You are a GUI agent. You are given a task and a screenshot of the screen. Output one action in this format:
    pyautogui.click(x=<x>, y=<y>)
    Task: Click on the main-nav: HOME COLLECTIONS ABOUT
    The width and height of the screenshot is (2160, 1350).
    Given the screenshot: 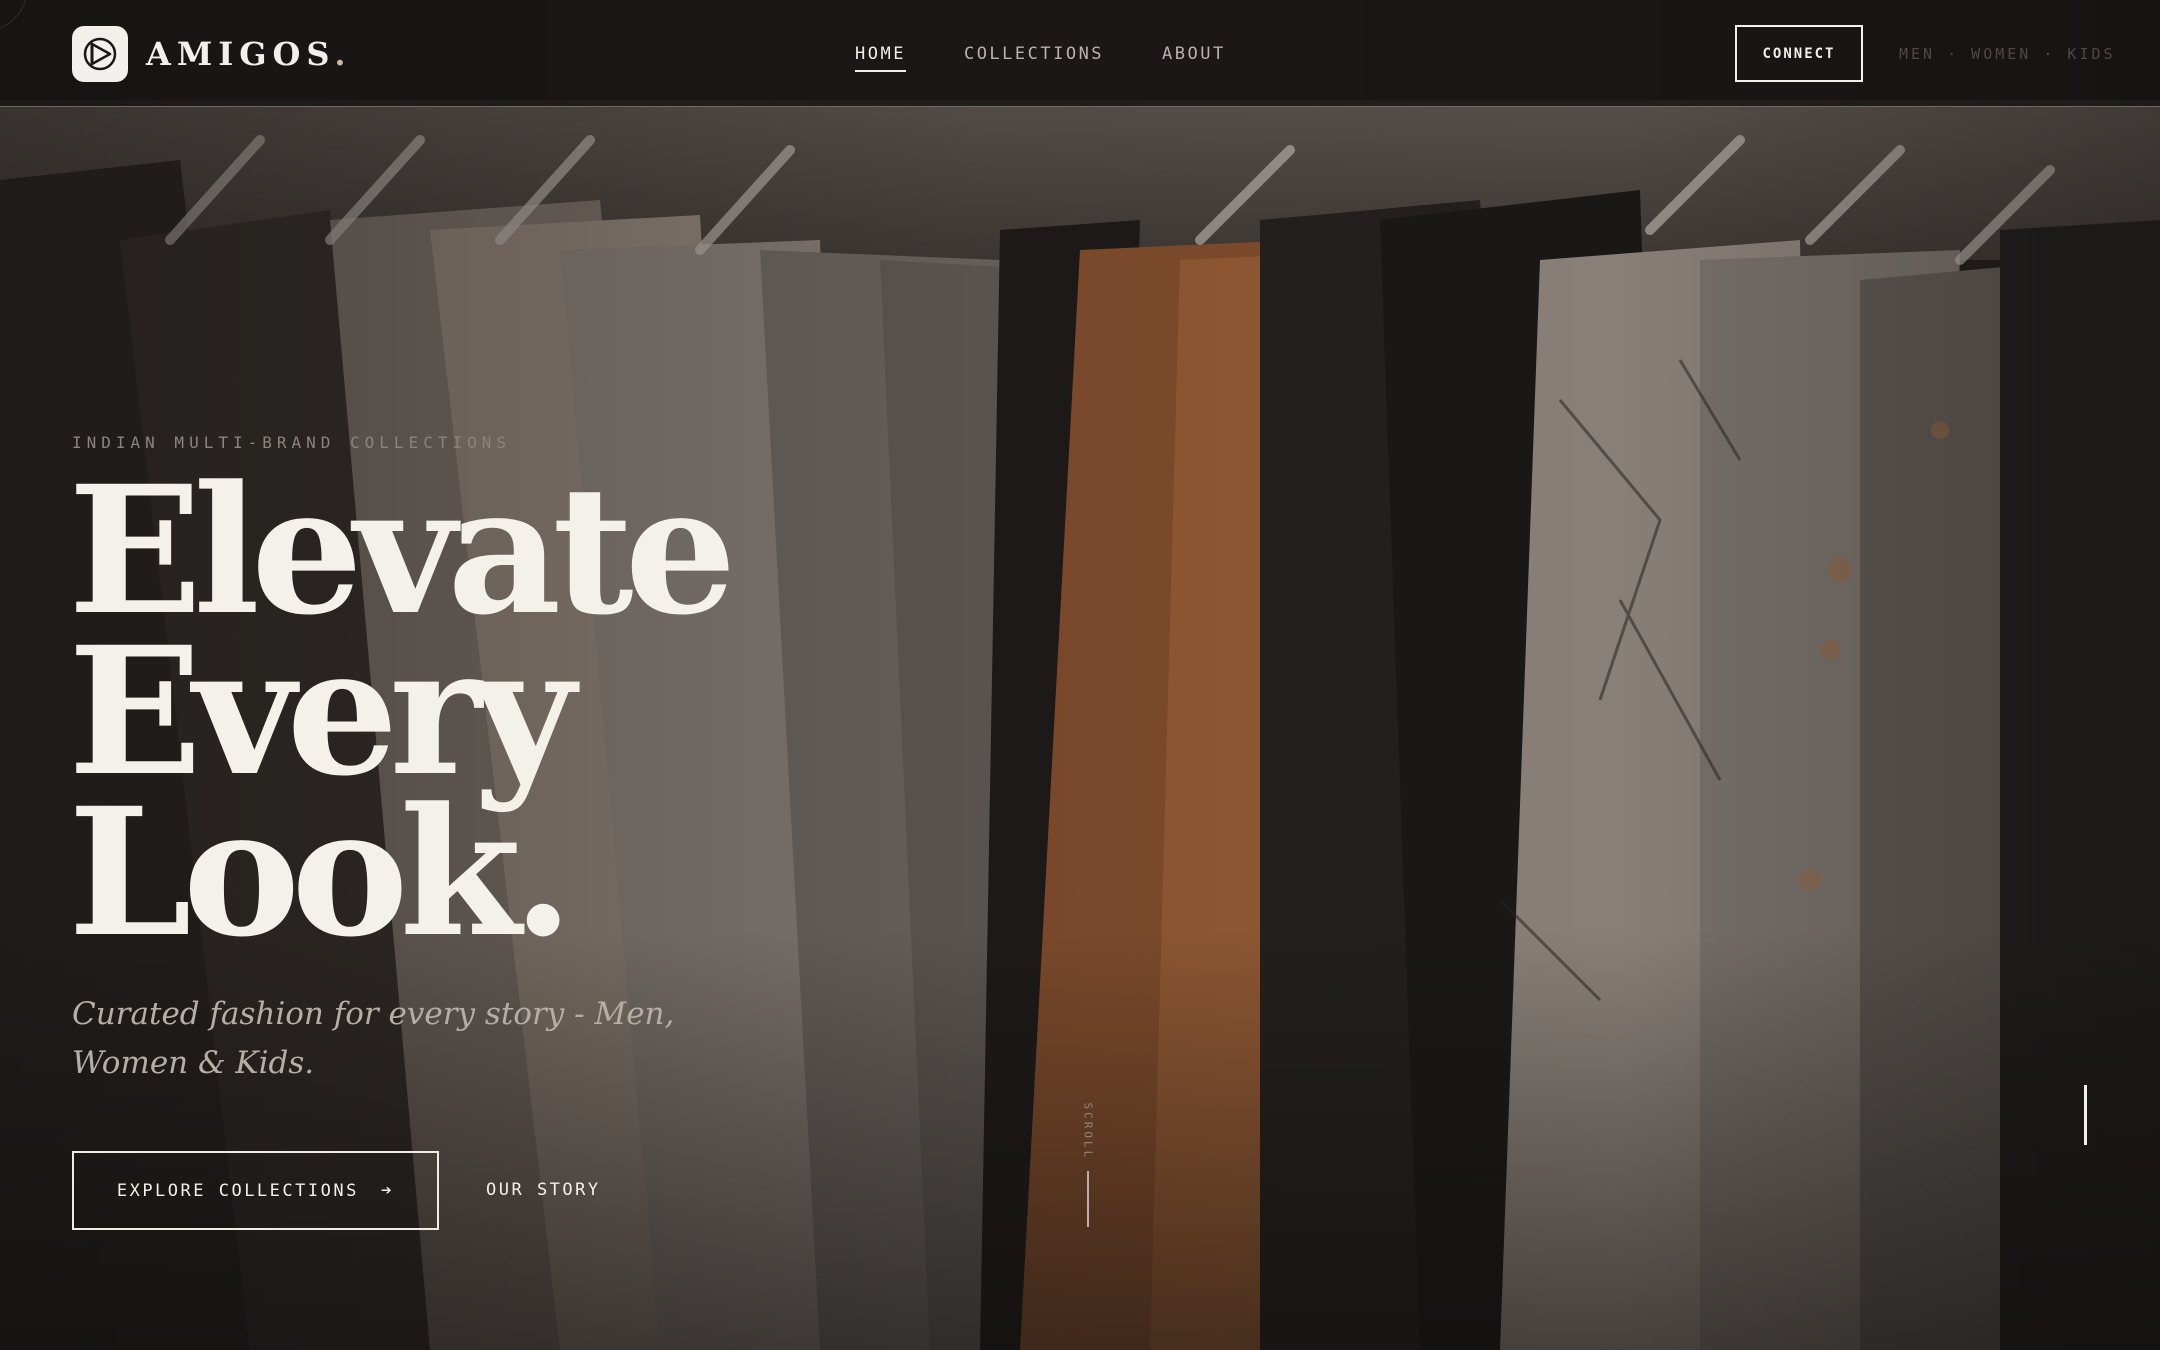 What is the action you would take?
    pyautogui.click(x=1069, y=58)
    